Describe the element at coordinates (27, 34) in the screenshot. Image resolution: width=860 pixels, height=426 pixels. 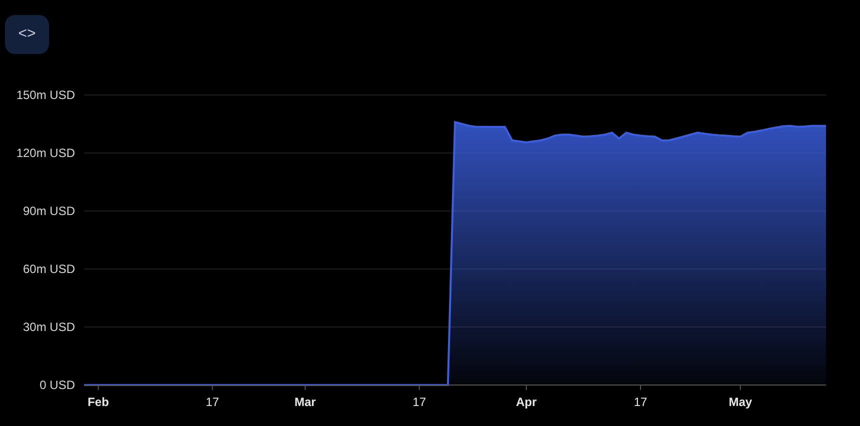
I see `embed-button: <>` at that location.